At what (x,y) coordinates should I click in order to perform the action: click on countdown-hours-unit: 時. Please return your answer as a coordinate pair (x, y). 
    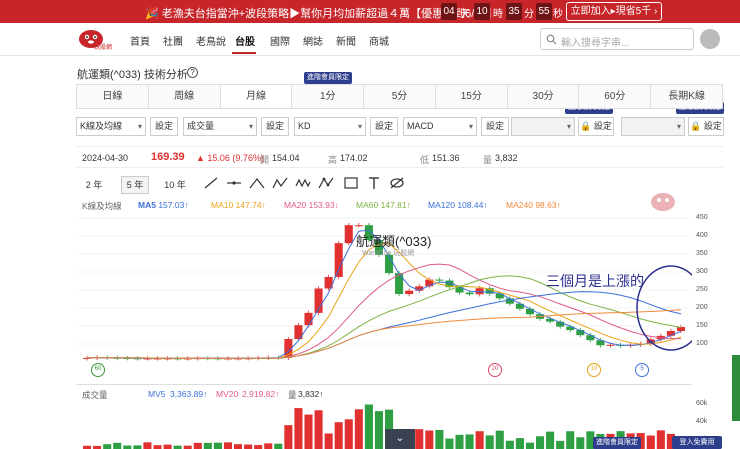
    Looking at the image, I should click on (498, 12).